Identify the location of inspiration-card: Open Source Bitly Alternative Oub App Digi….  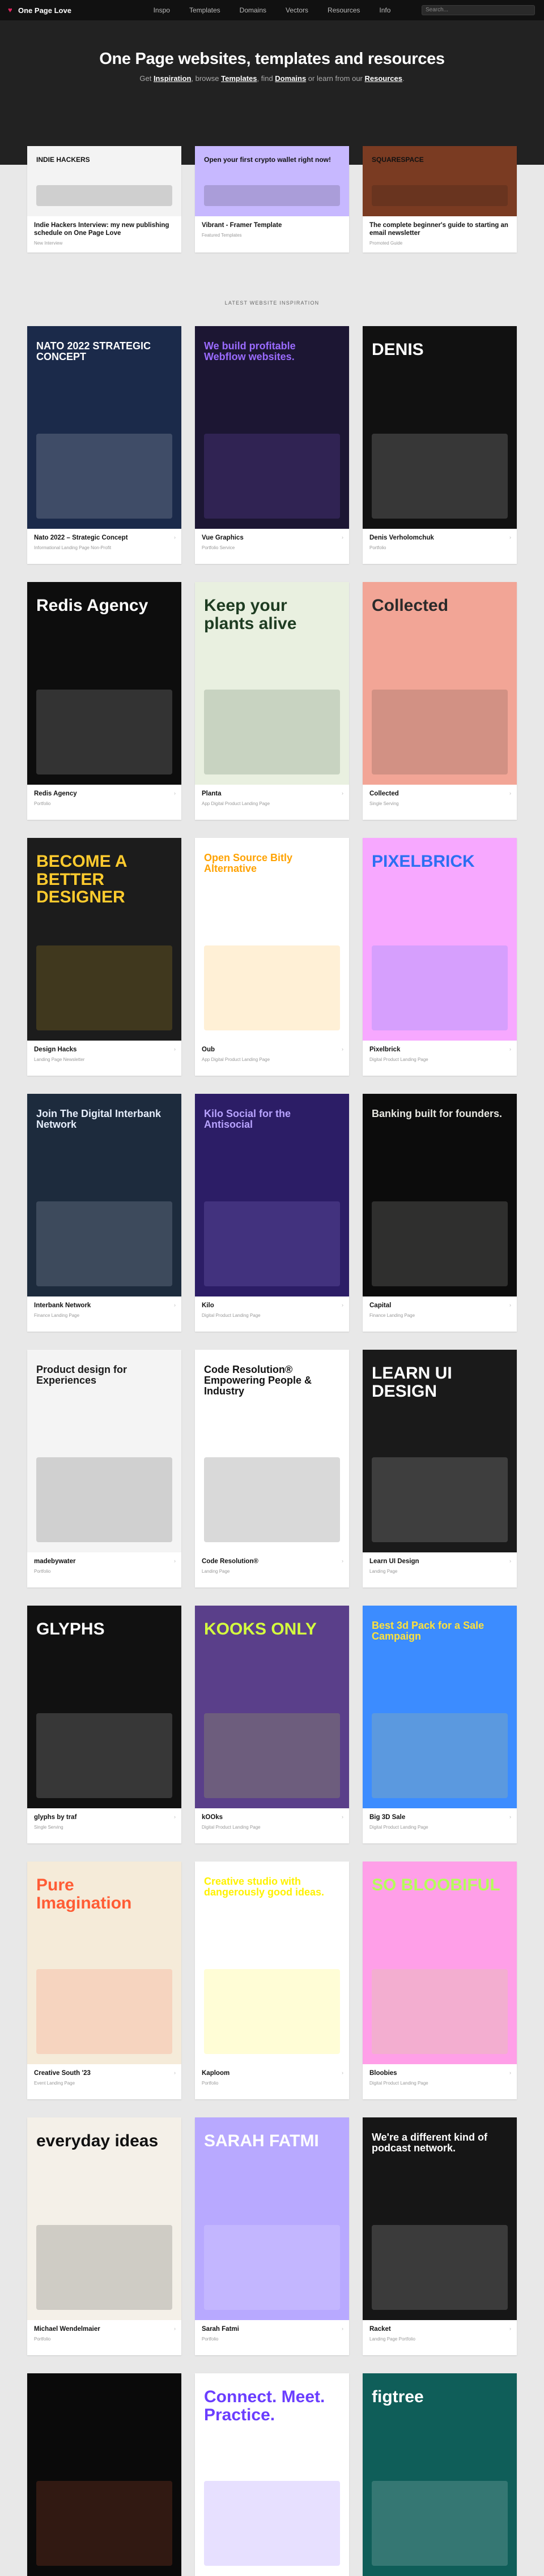
(272, 957).